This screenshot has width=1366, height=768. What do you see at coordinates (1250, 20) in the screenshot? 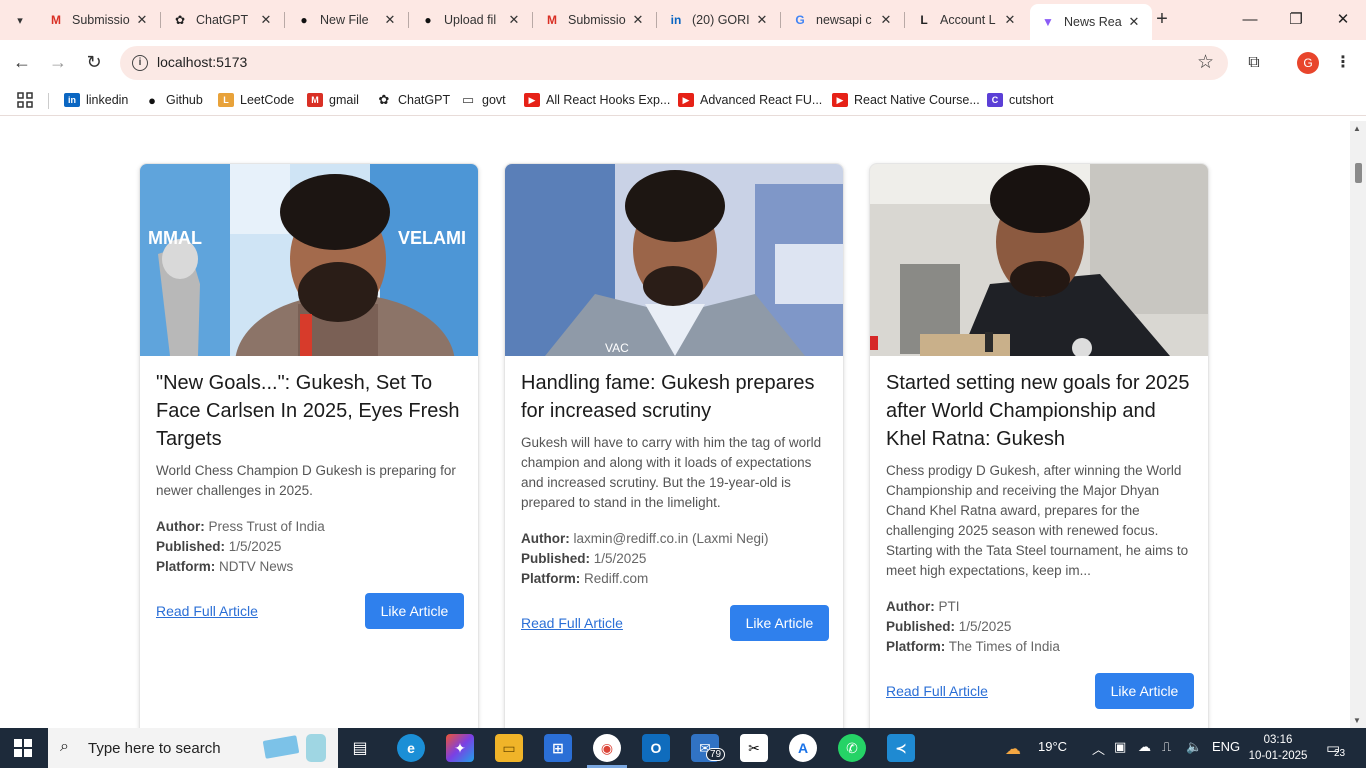
I see `minimize-button: —` at bounding box center [1250, 20].